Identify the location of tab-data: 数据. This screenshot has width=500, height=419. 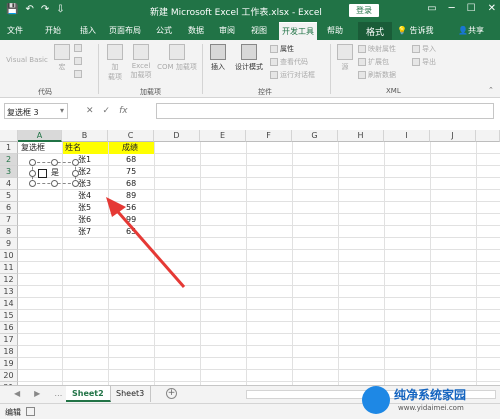
(196, 30).